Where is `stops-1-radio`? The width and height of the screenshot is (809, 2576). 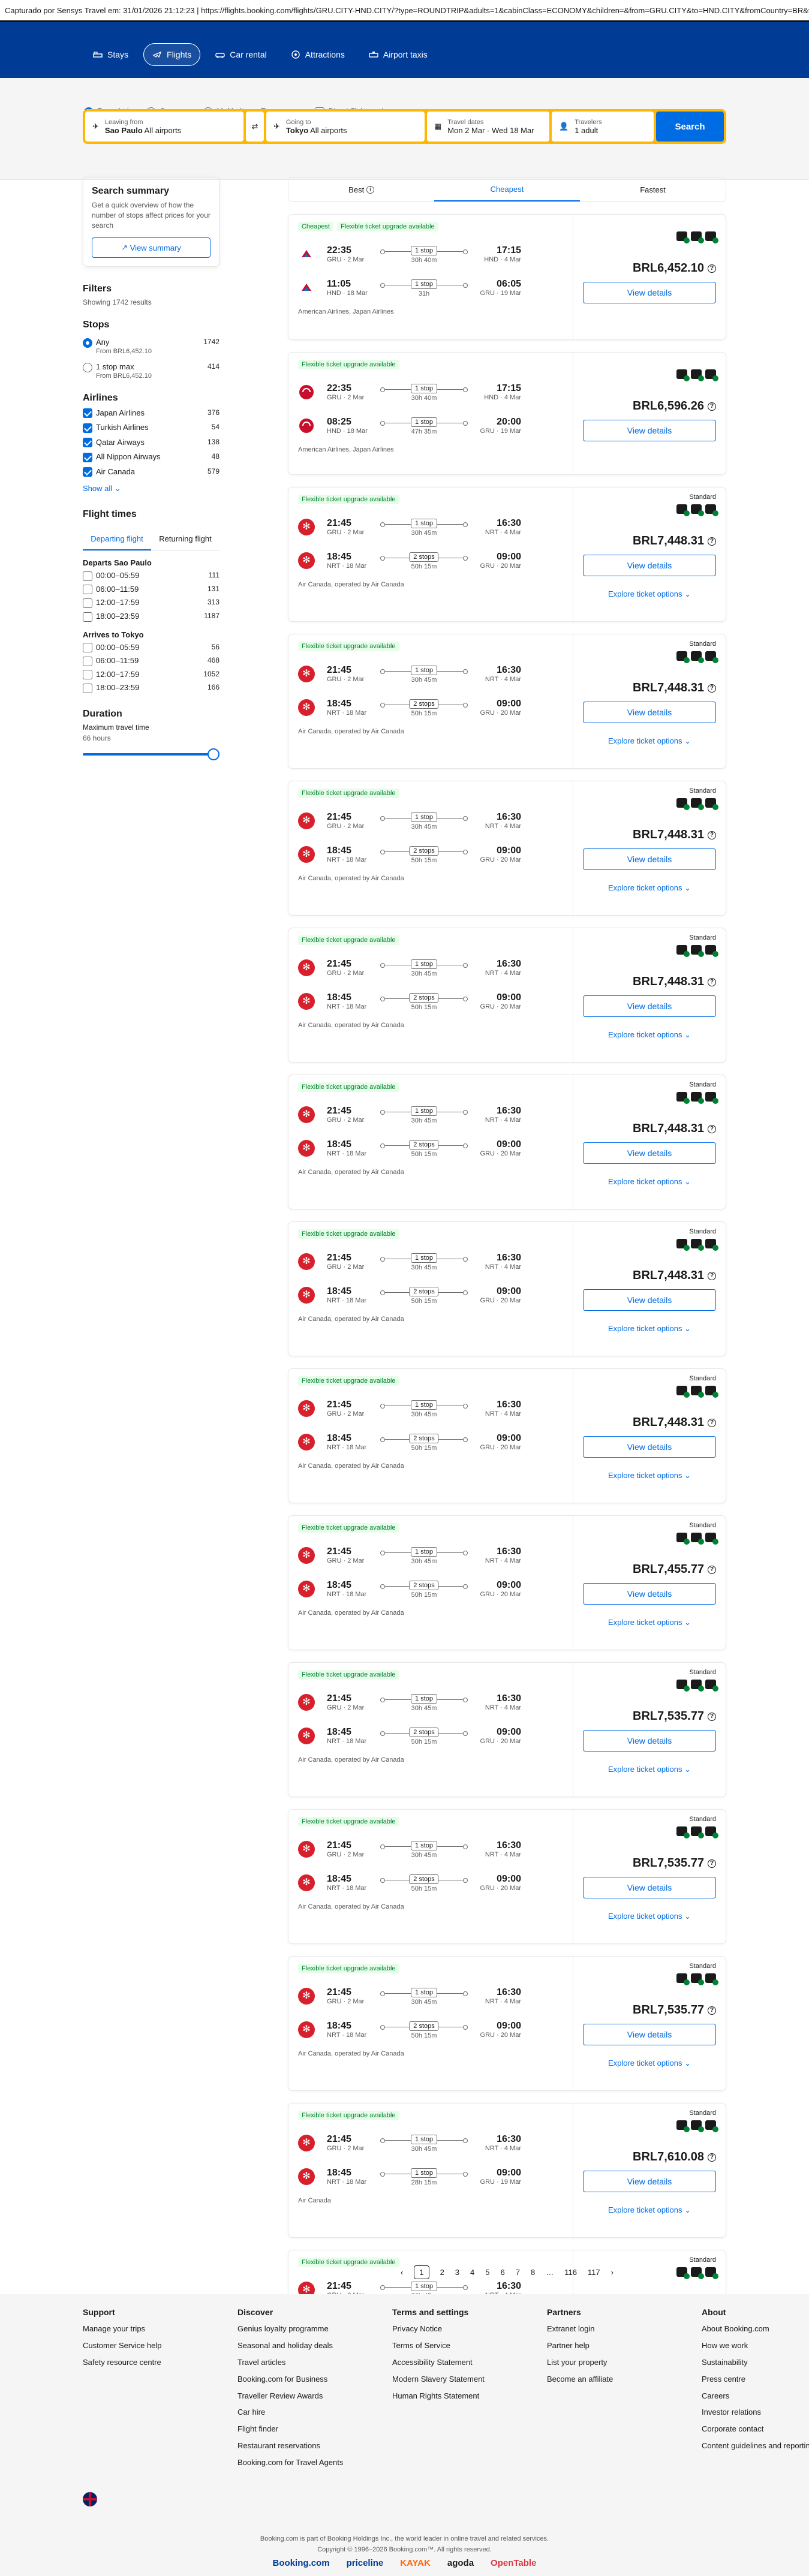 stops-1-radio is located at coordinates (87, 367).